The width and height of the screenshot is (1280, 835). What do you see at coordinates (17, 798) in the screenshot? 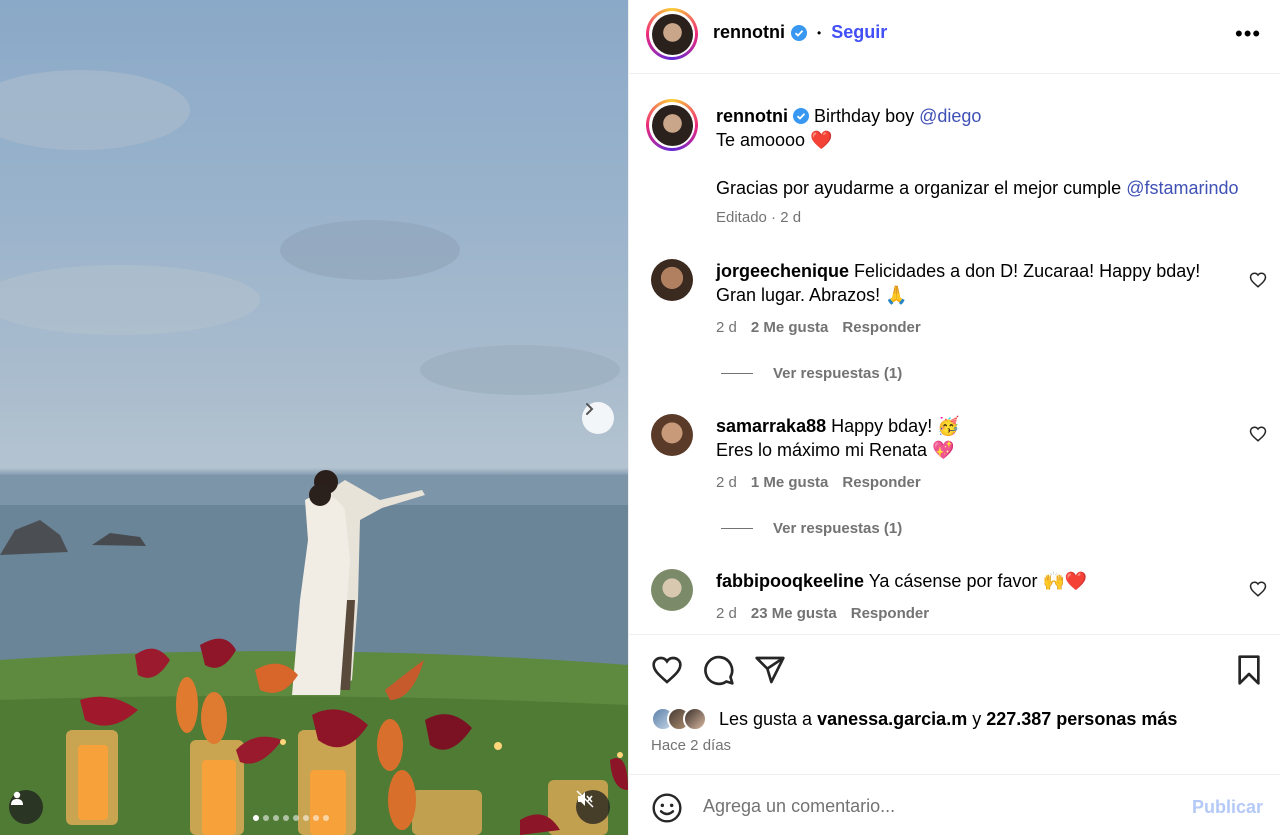
I see `user-icon` at bounding box center [17, 798].